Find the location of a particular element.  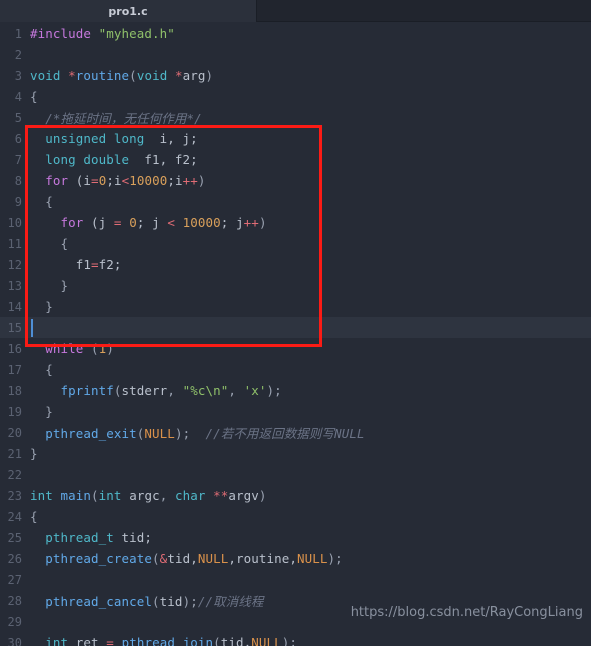

code-line: 2 is located at coordinates (295, 54).